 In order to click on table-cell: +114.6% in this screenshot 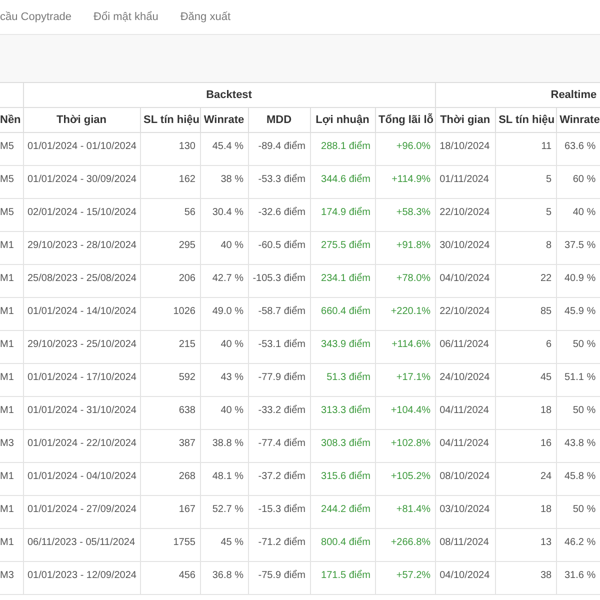, I will do `click(411, 344)`.